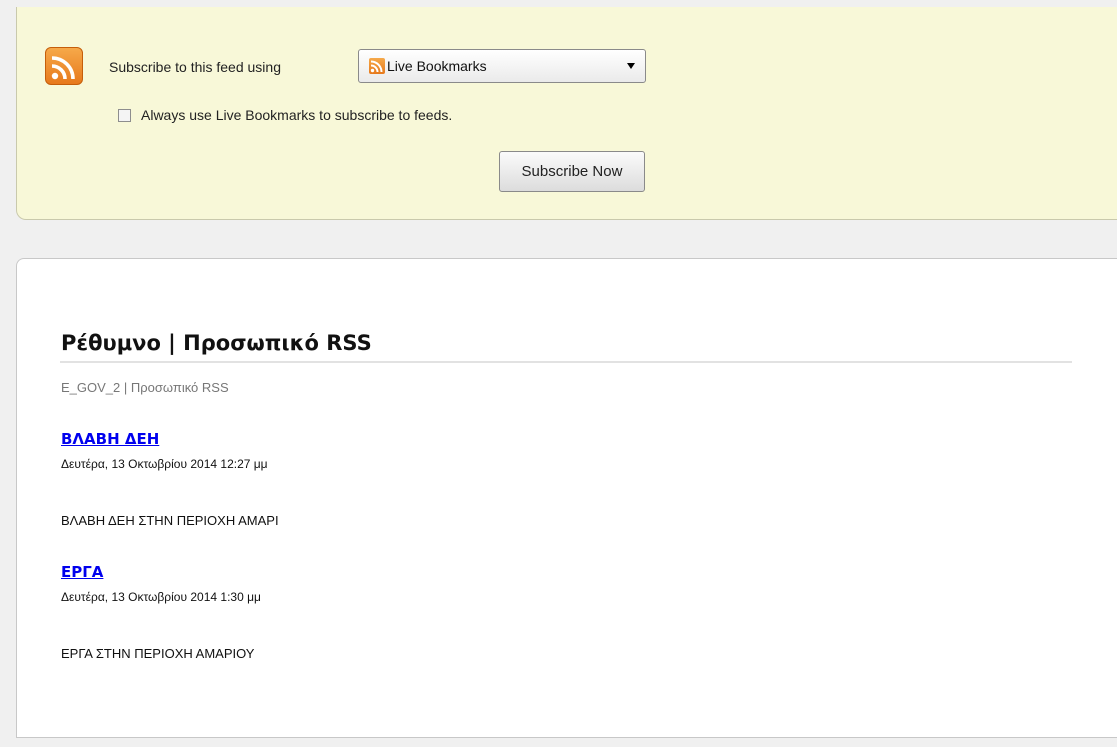 The height and width of the screenshot is (747, 1117). I want to click on chevron-down-icon, so click(631, 66).